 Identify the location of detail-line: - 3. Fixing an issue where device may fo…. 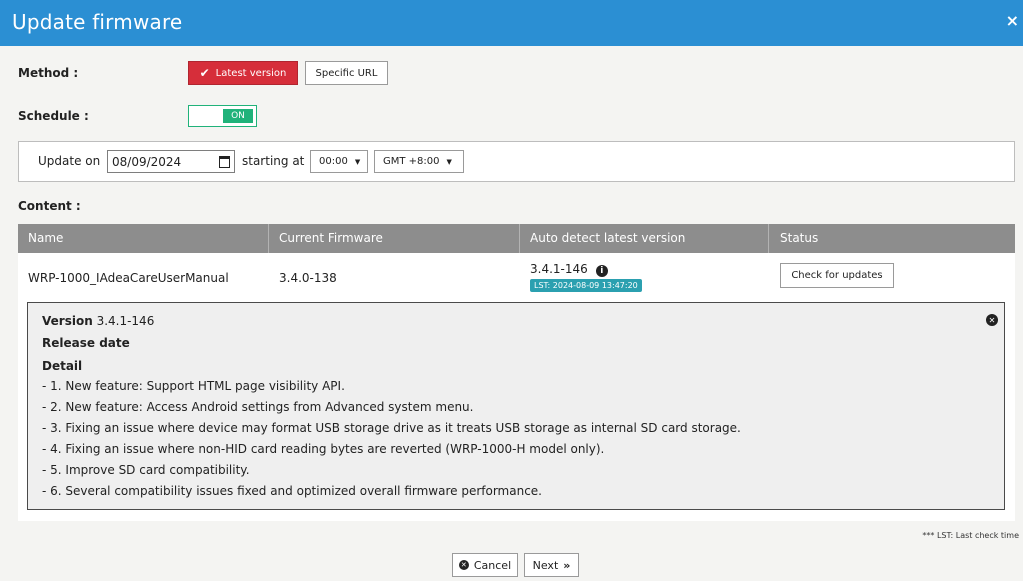
(391, 428).